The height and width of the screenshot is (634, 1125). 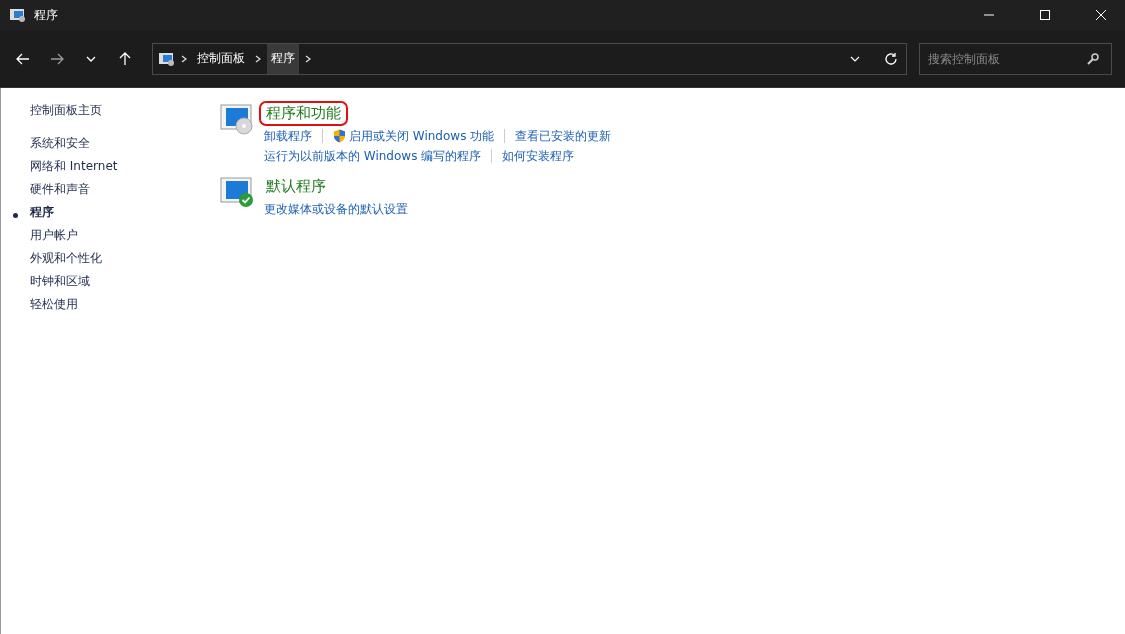 What do you see at coordinates (74, 166) in the screenshot?
I see `sidebar-item: 网络和 Internet` at bounding box center [74, 166].